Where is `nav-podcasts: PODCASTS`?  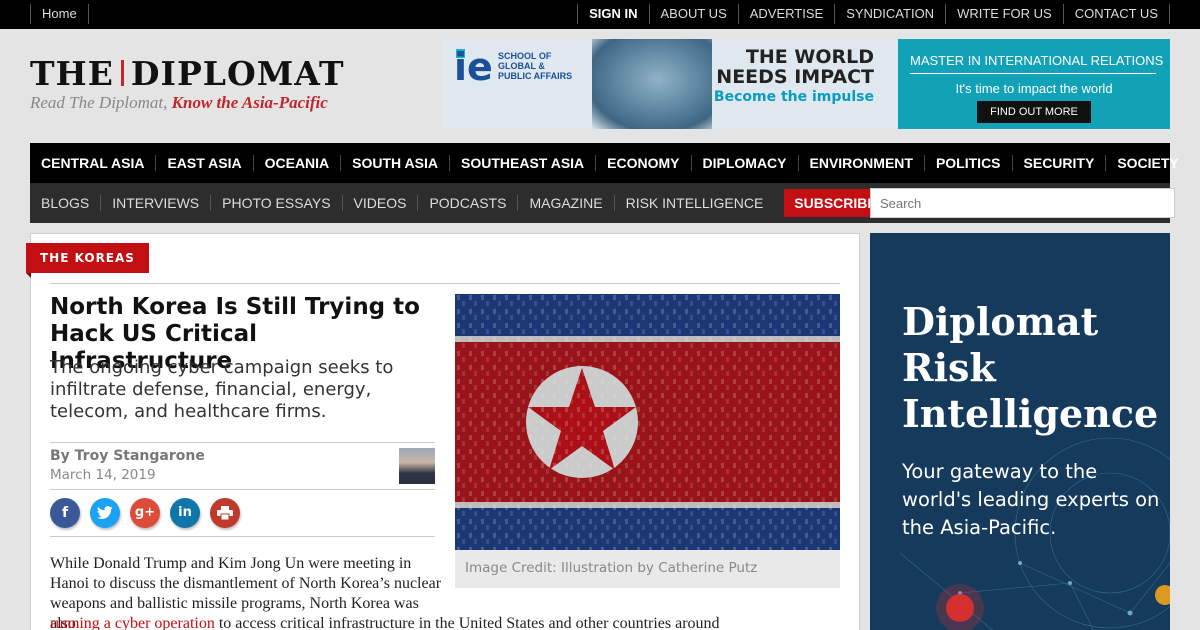 nav-podcasts: PODCASTS is located at coordinates (467, 203).